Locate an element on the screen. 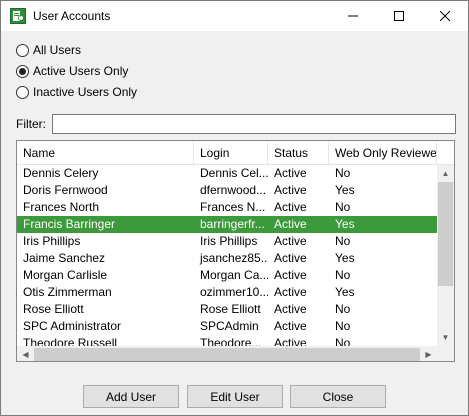  table-row: Dennis Celery Dennis Cel... Active No is located at coordinates (227, 173).